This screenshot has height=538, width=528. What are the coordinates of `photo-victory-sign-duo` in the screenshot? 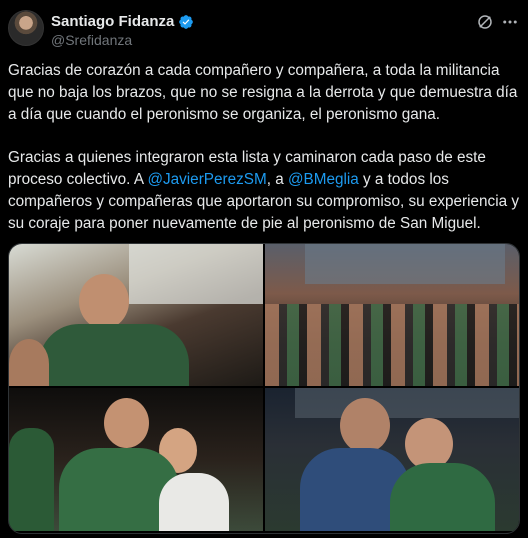 It's located at (392, 459).